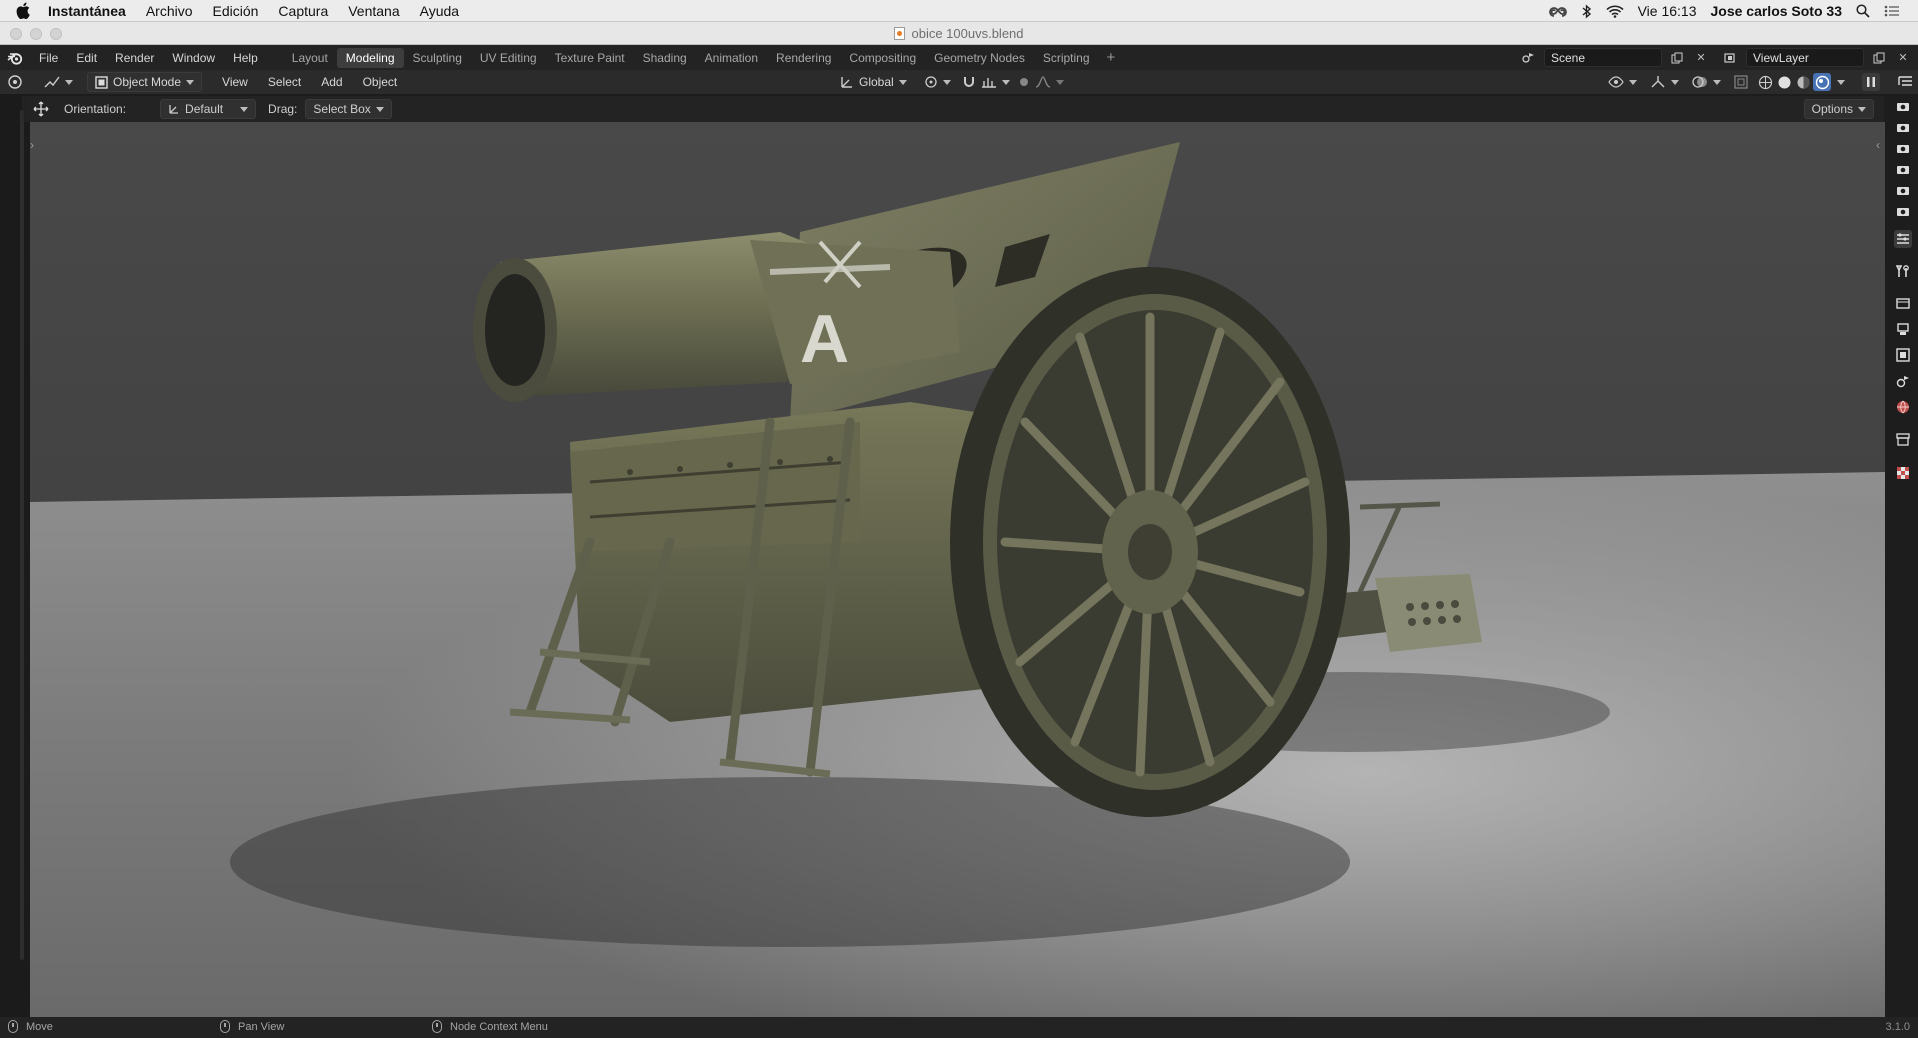 The width and height of the screenshot is (1918, 1038). What do you see at coordinates (1741, 82) in the screenshot?
I see `xray-toggle-icon` at bounding box center [1741, 82].